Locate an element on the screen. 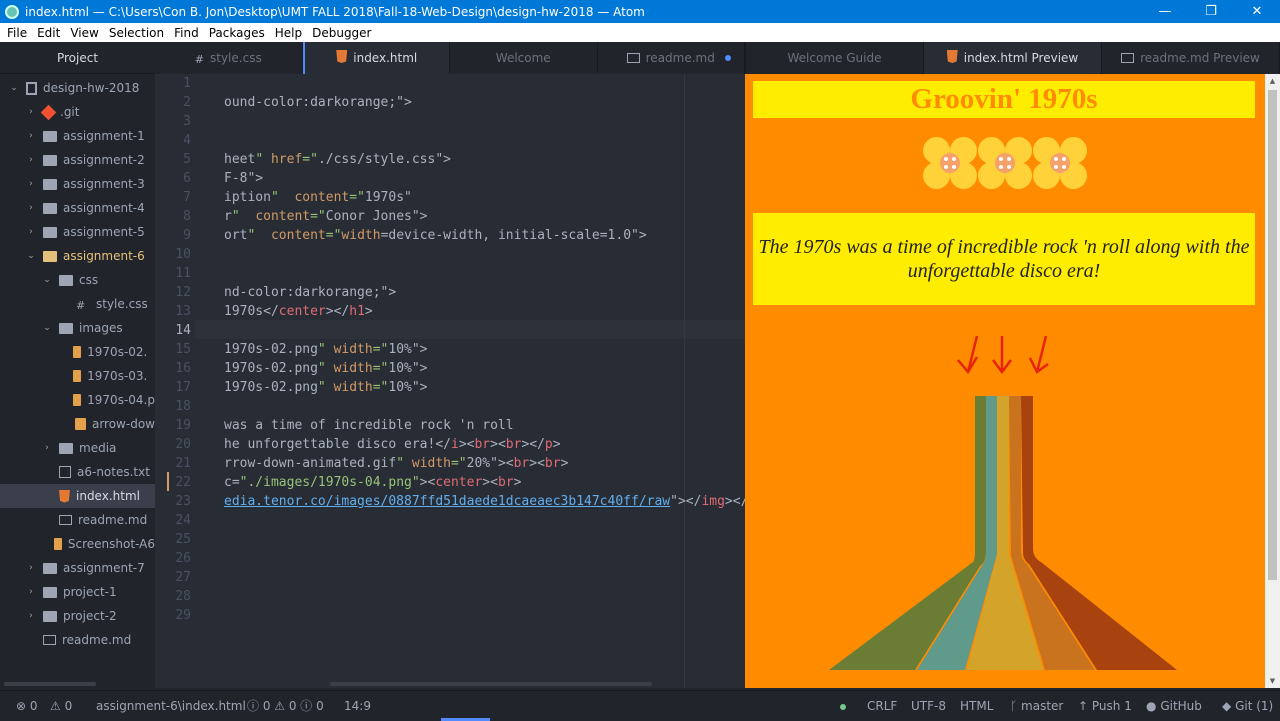 This screenshot has height=721, width=1280. file-path: assignment-6\index.html is located at coordinates (171, 706).